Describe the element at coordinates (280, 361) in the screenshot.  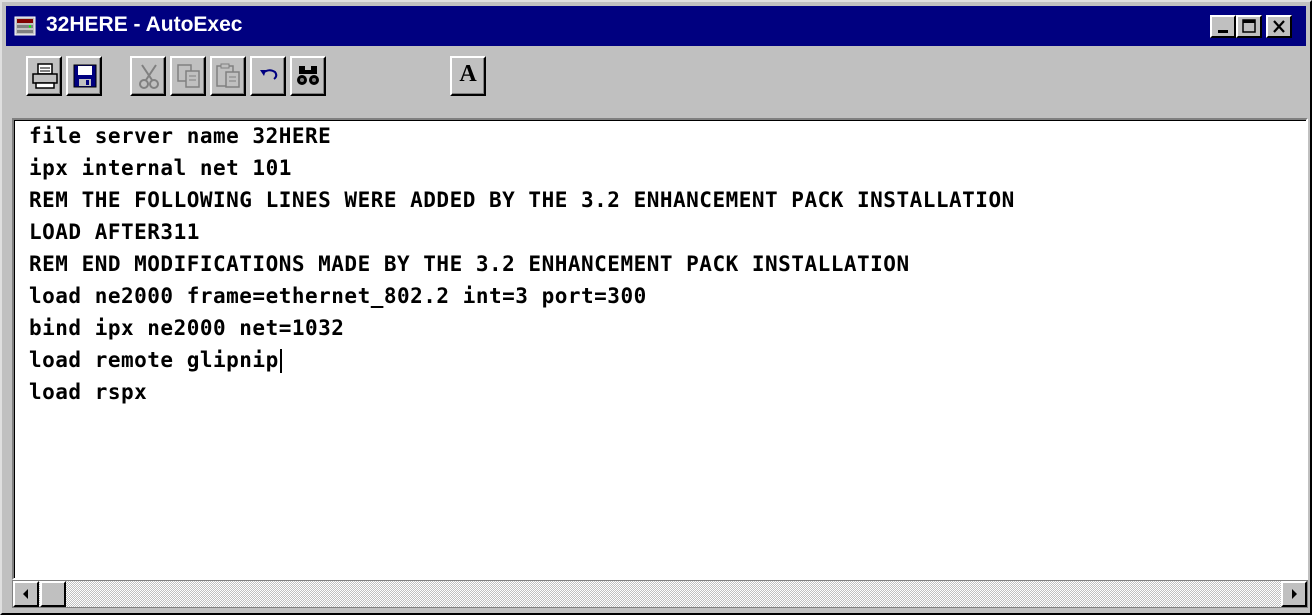
I see `text-caret` at that location.